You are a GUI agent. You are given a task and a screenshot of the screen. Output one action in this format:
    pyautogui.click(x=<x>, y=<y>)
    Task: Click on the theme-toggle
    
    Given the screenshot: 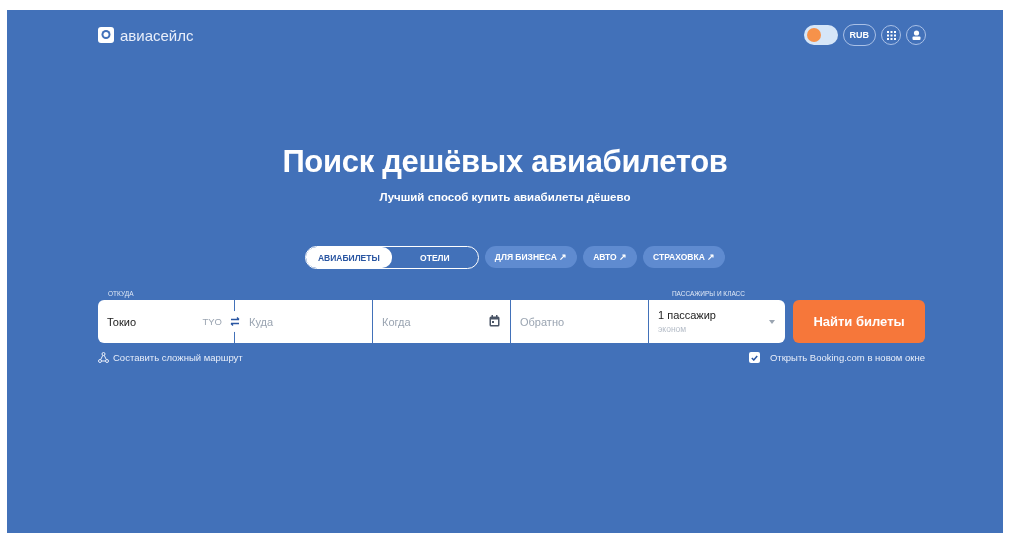 What is the action you would take?
    pyautogui.click(x=820, y=35)
    